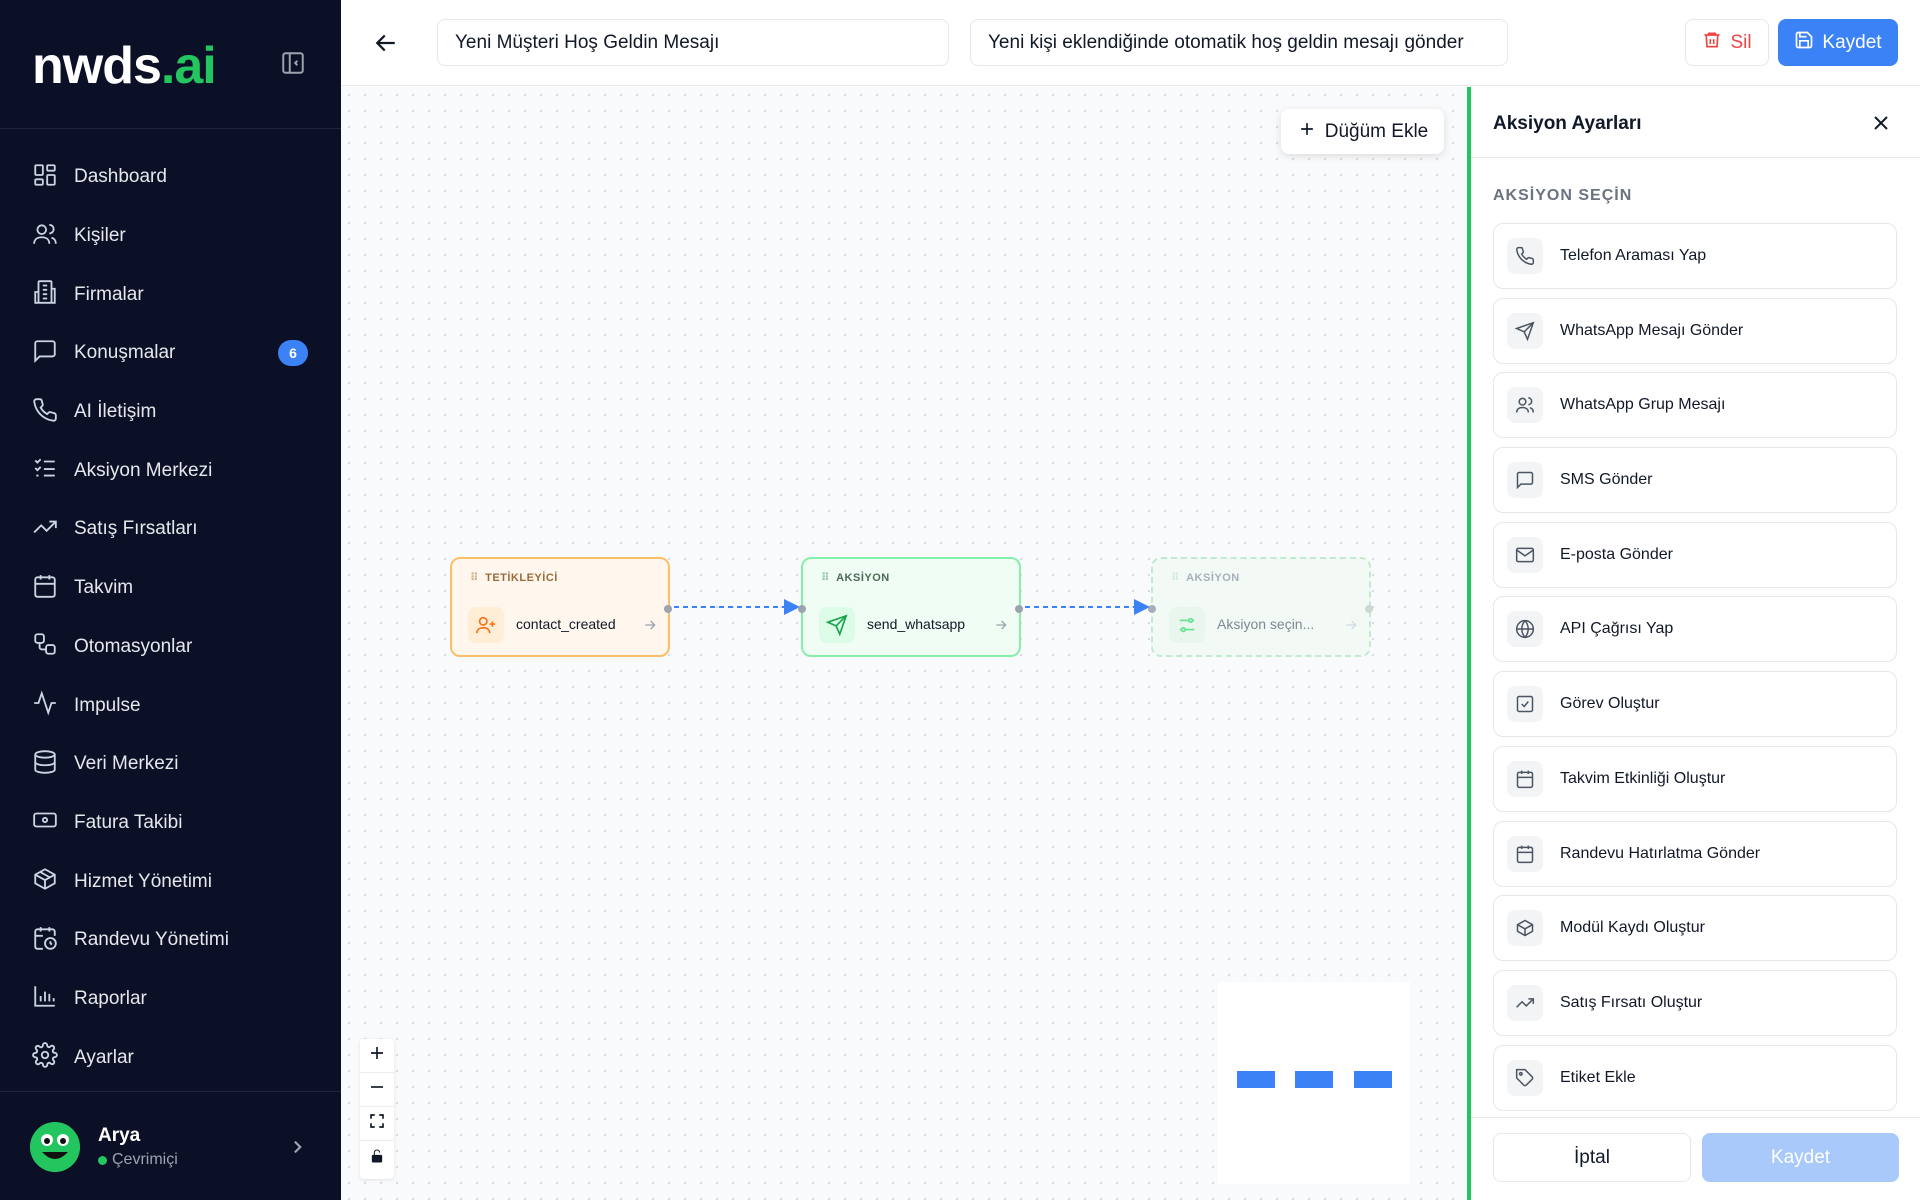 This screenshot has height=1200, width=1920. I want to click on action-option-sales-opportunity: Satış Fırsatı Oluştur, so click(1695, 1002).